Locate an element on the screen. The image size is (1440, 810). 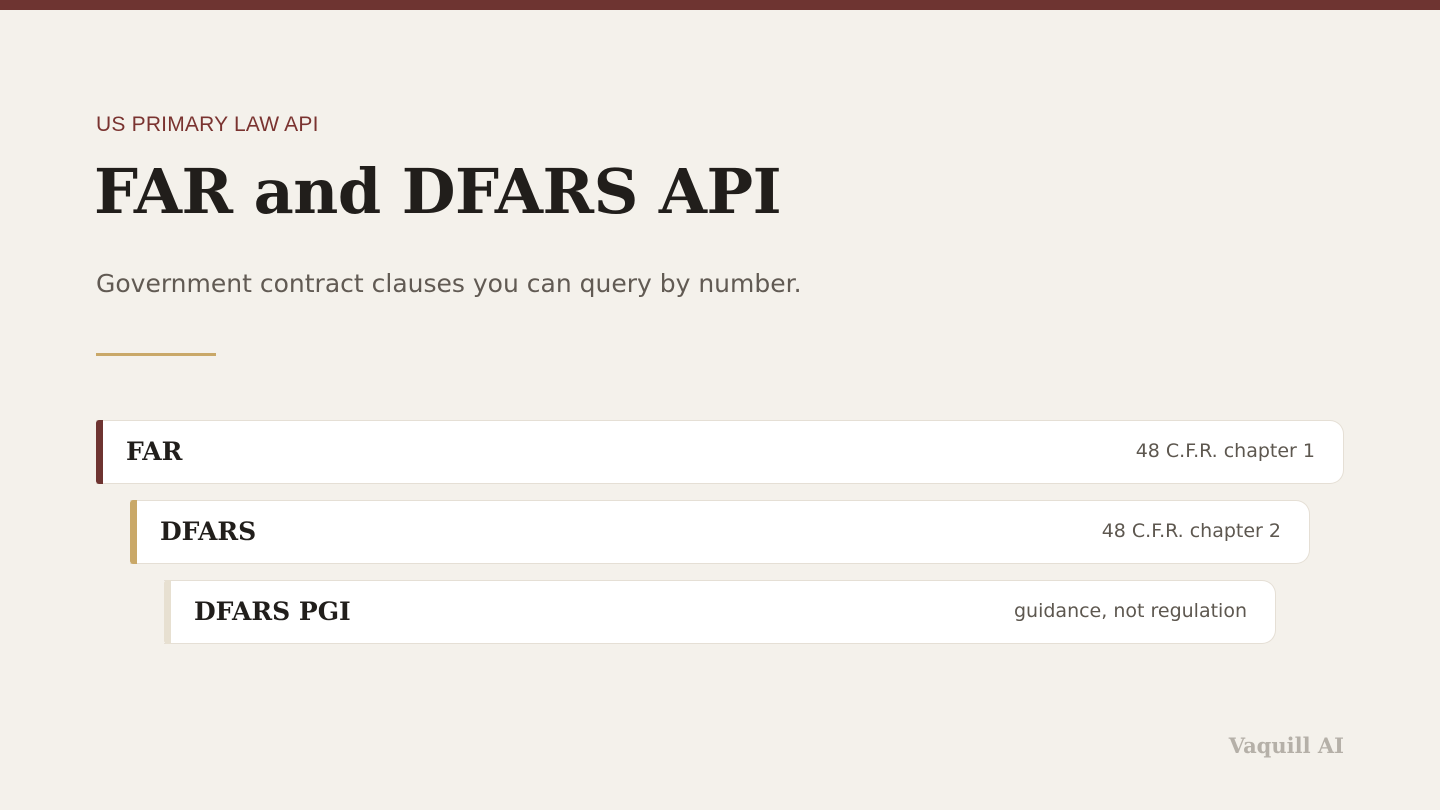
eyebrow-label: US PRIMARY LAW API is located at coordinates (207, 124).